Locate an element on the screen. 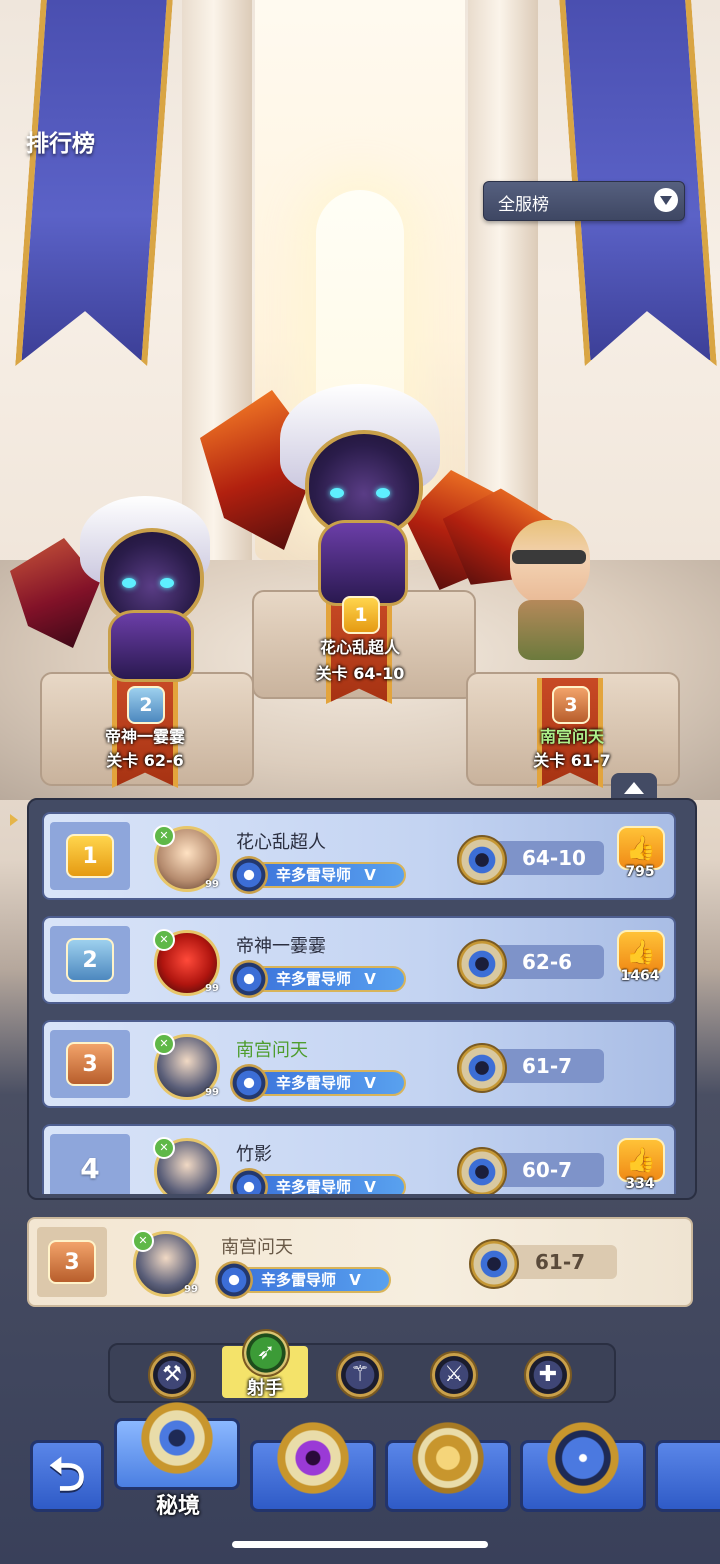 This screenshot has width=720, height=1564. rank-badge: 3 is located at coordinates (90, 1064).